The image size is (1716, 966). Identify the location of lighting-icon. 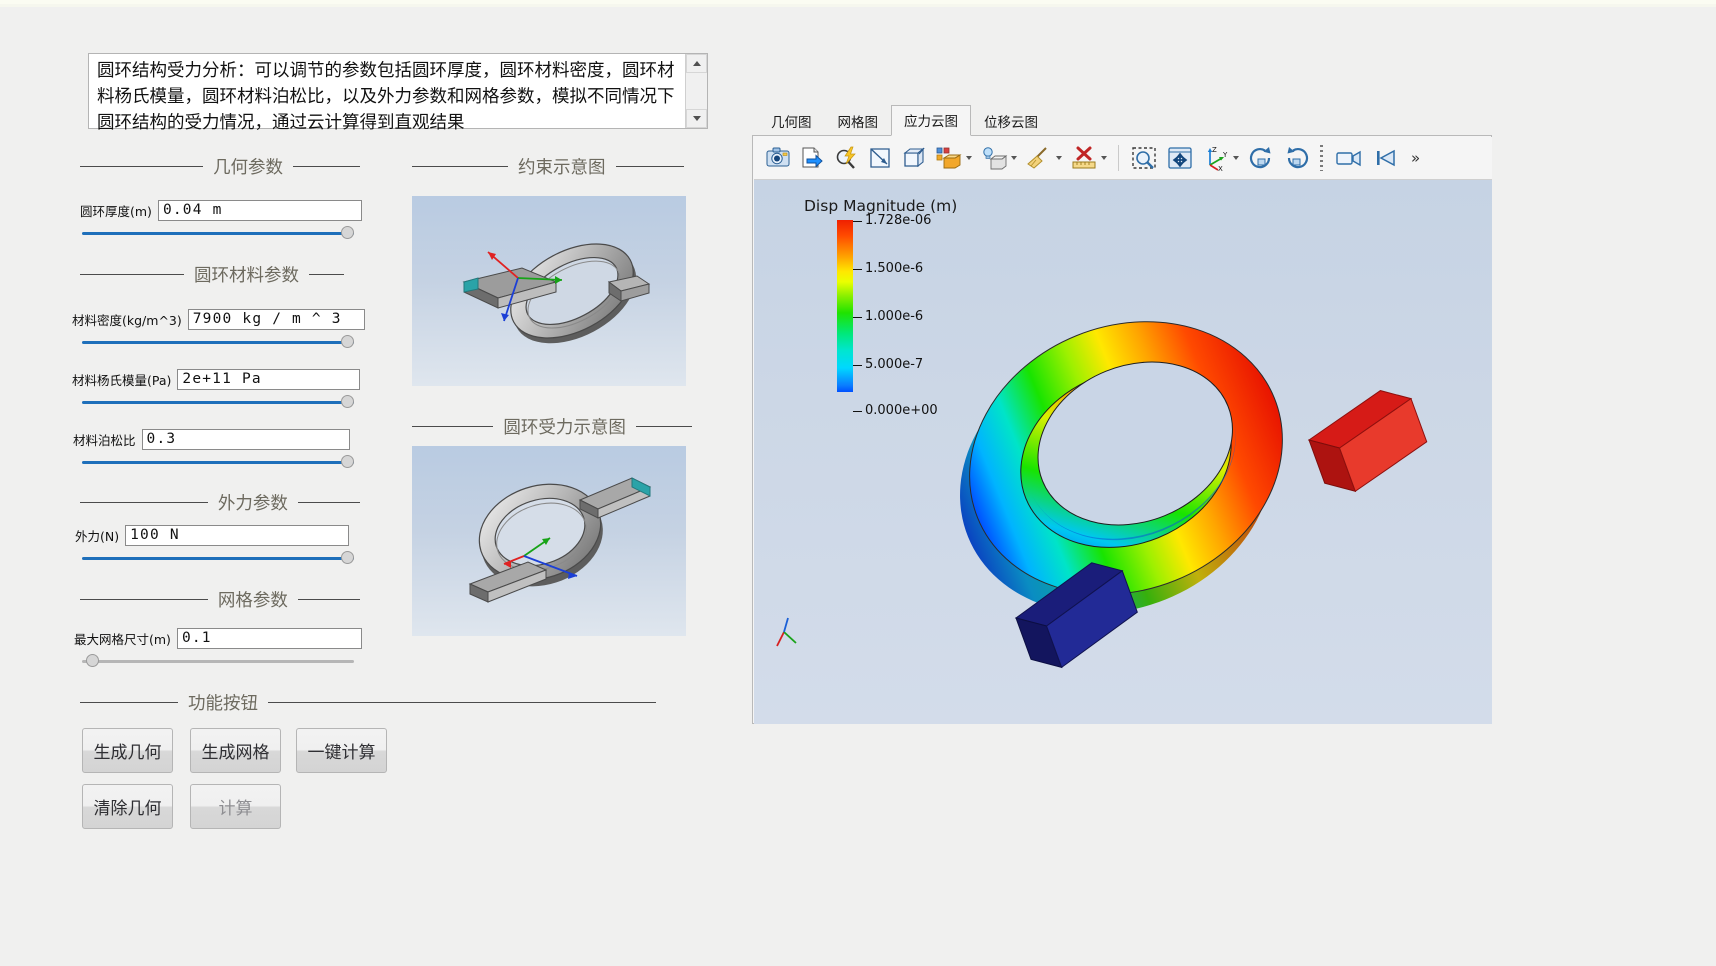
(998, 158).